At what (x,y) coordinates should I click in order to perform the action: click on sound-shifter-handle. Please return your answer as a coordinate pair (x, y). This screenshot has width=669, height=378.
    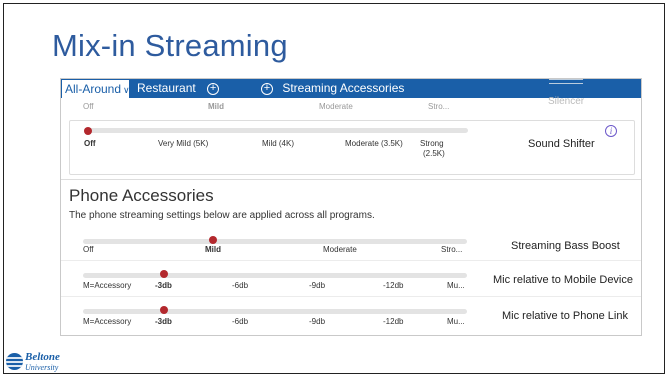
    Looking at the image, I should click on (88, 131).